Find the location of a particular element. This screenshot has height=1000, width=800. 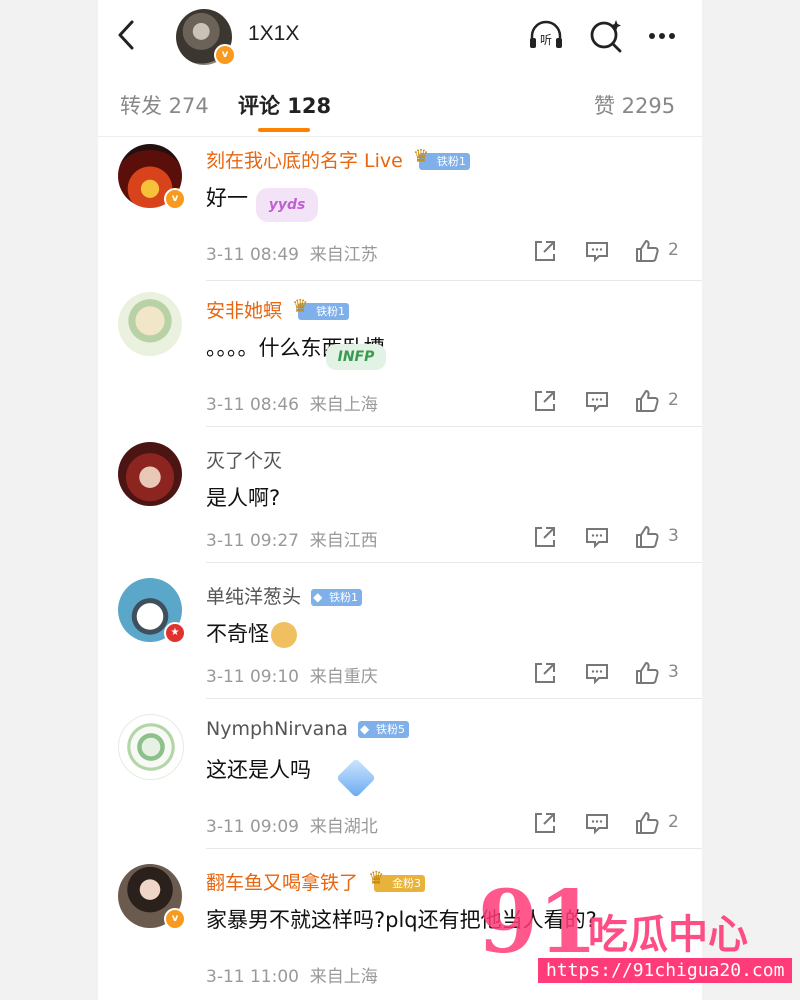

commenter-name-text: 翻车鱼又喝拿铁了 is located at coordinates (282, 883).